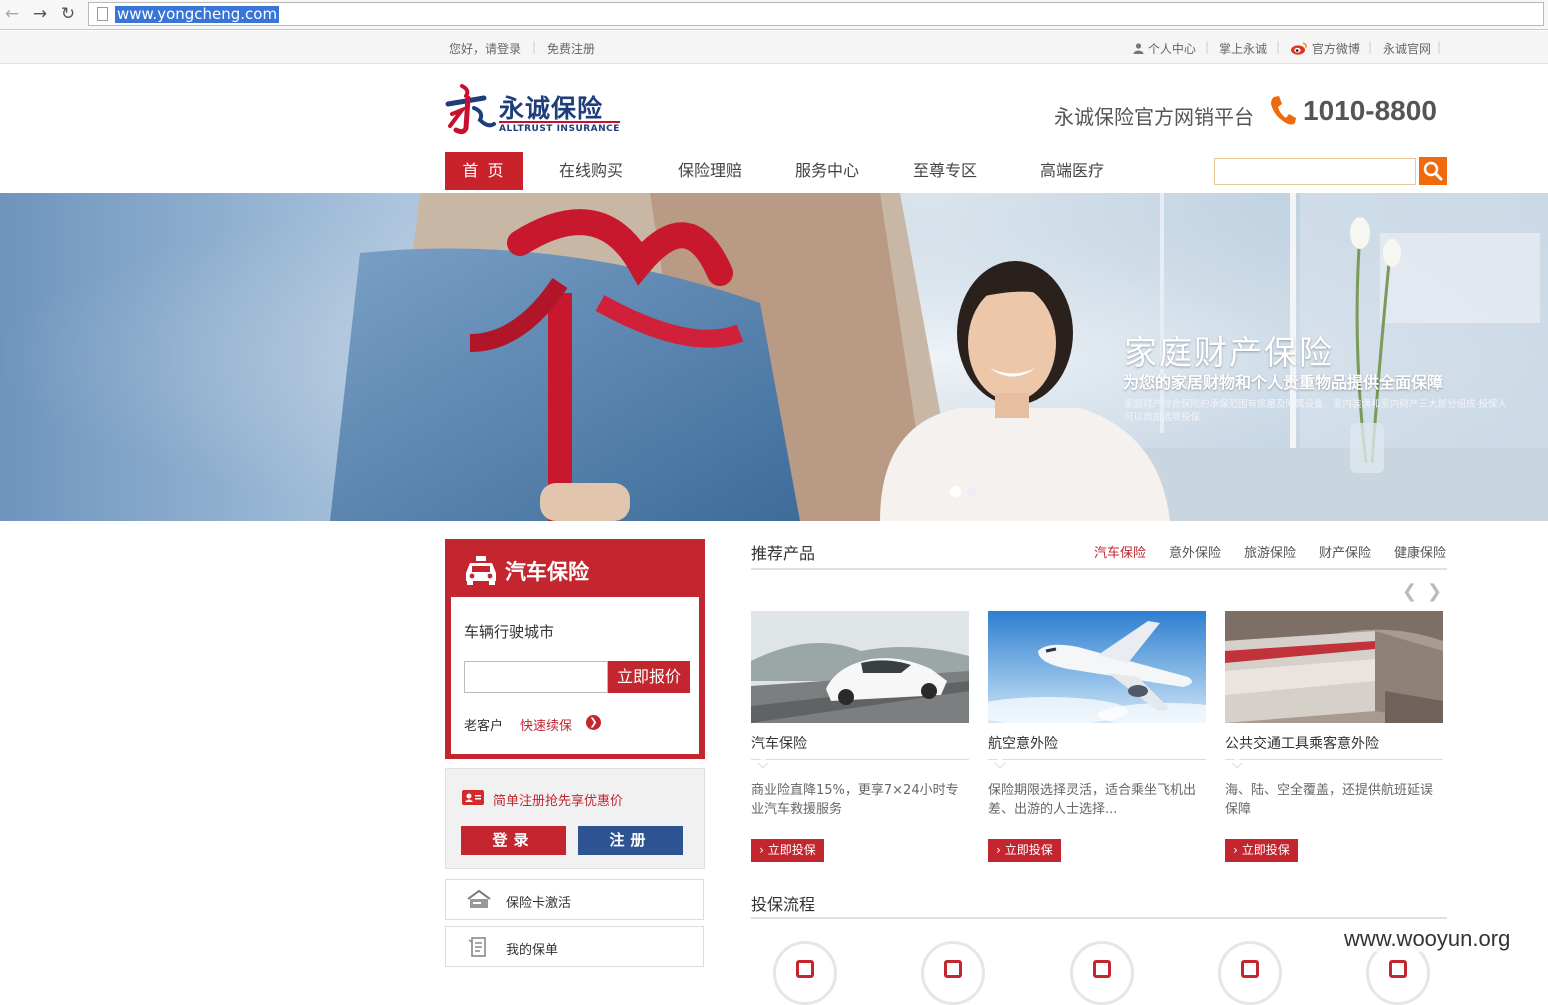  What do you see at coordinates (1325, 48) in the screenshot?
I see `weibo-link: 官方微博` at bounding box center [1325, 48].